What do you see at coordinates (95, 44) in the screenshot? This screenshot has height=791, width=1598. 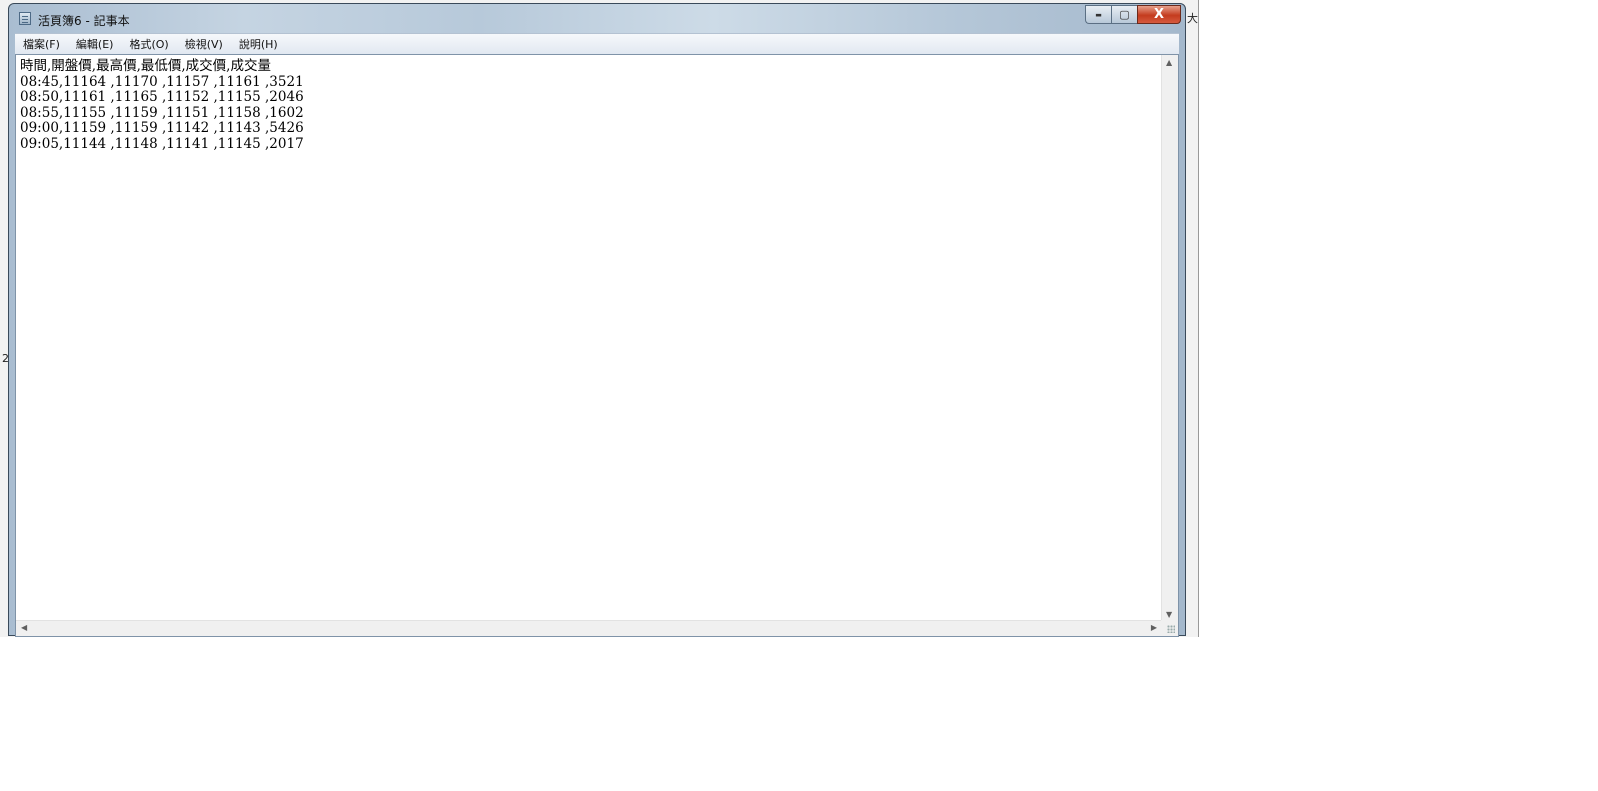 I see `menu-edit: 編輯(E)` at bounding box center [95, 44].